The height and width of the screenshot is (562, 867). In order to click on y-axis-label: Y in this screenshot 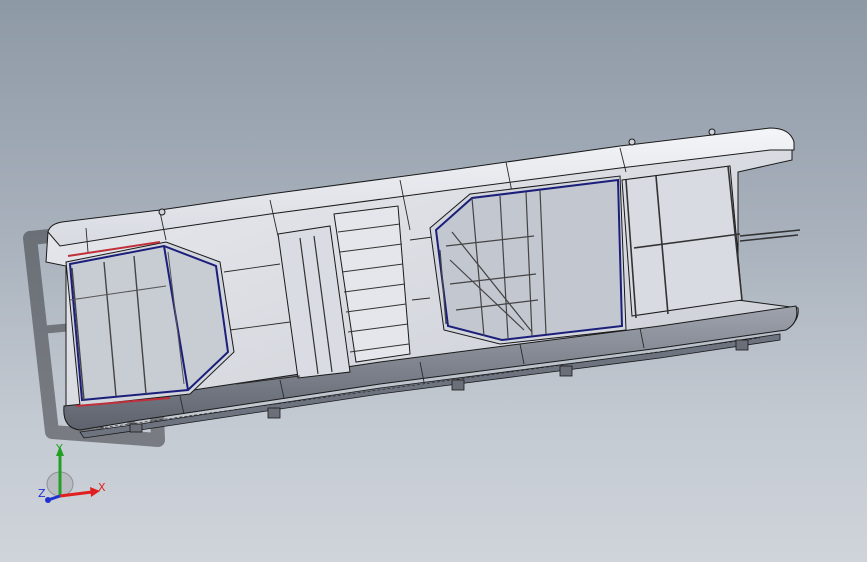, I will do `click(59, 448)`.